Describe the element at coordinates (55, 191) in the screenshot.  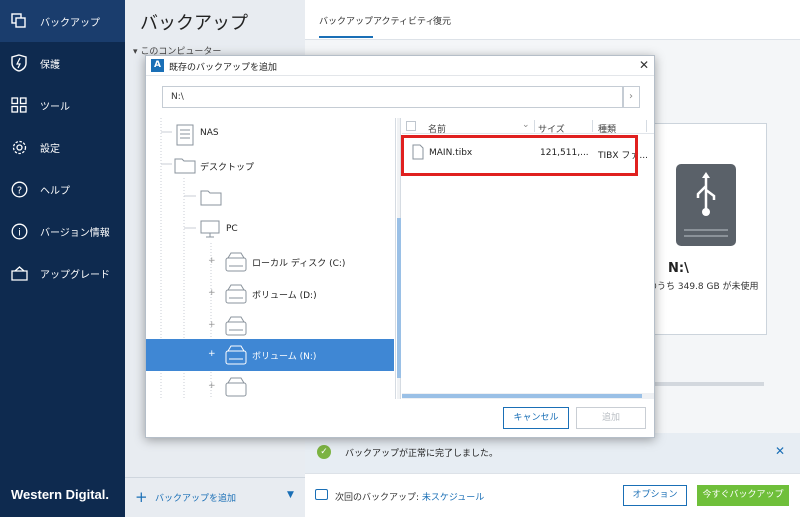
I see `nav-label: ヘルプ` at that location.